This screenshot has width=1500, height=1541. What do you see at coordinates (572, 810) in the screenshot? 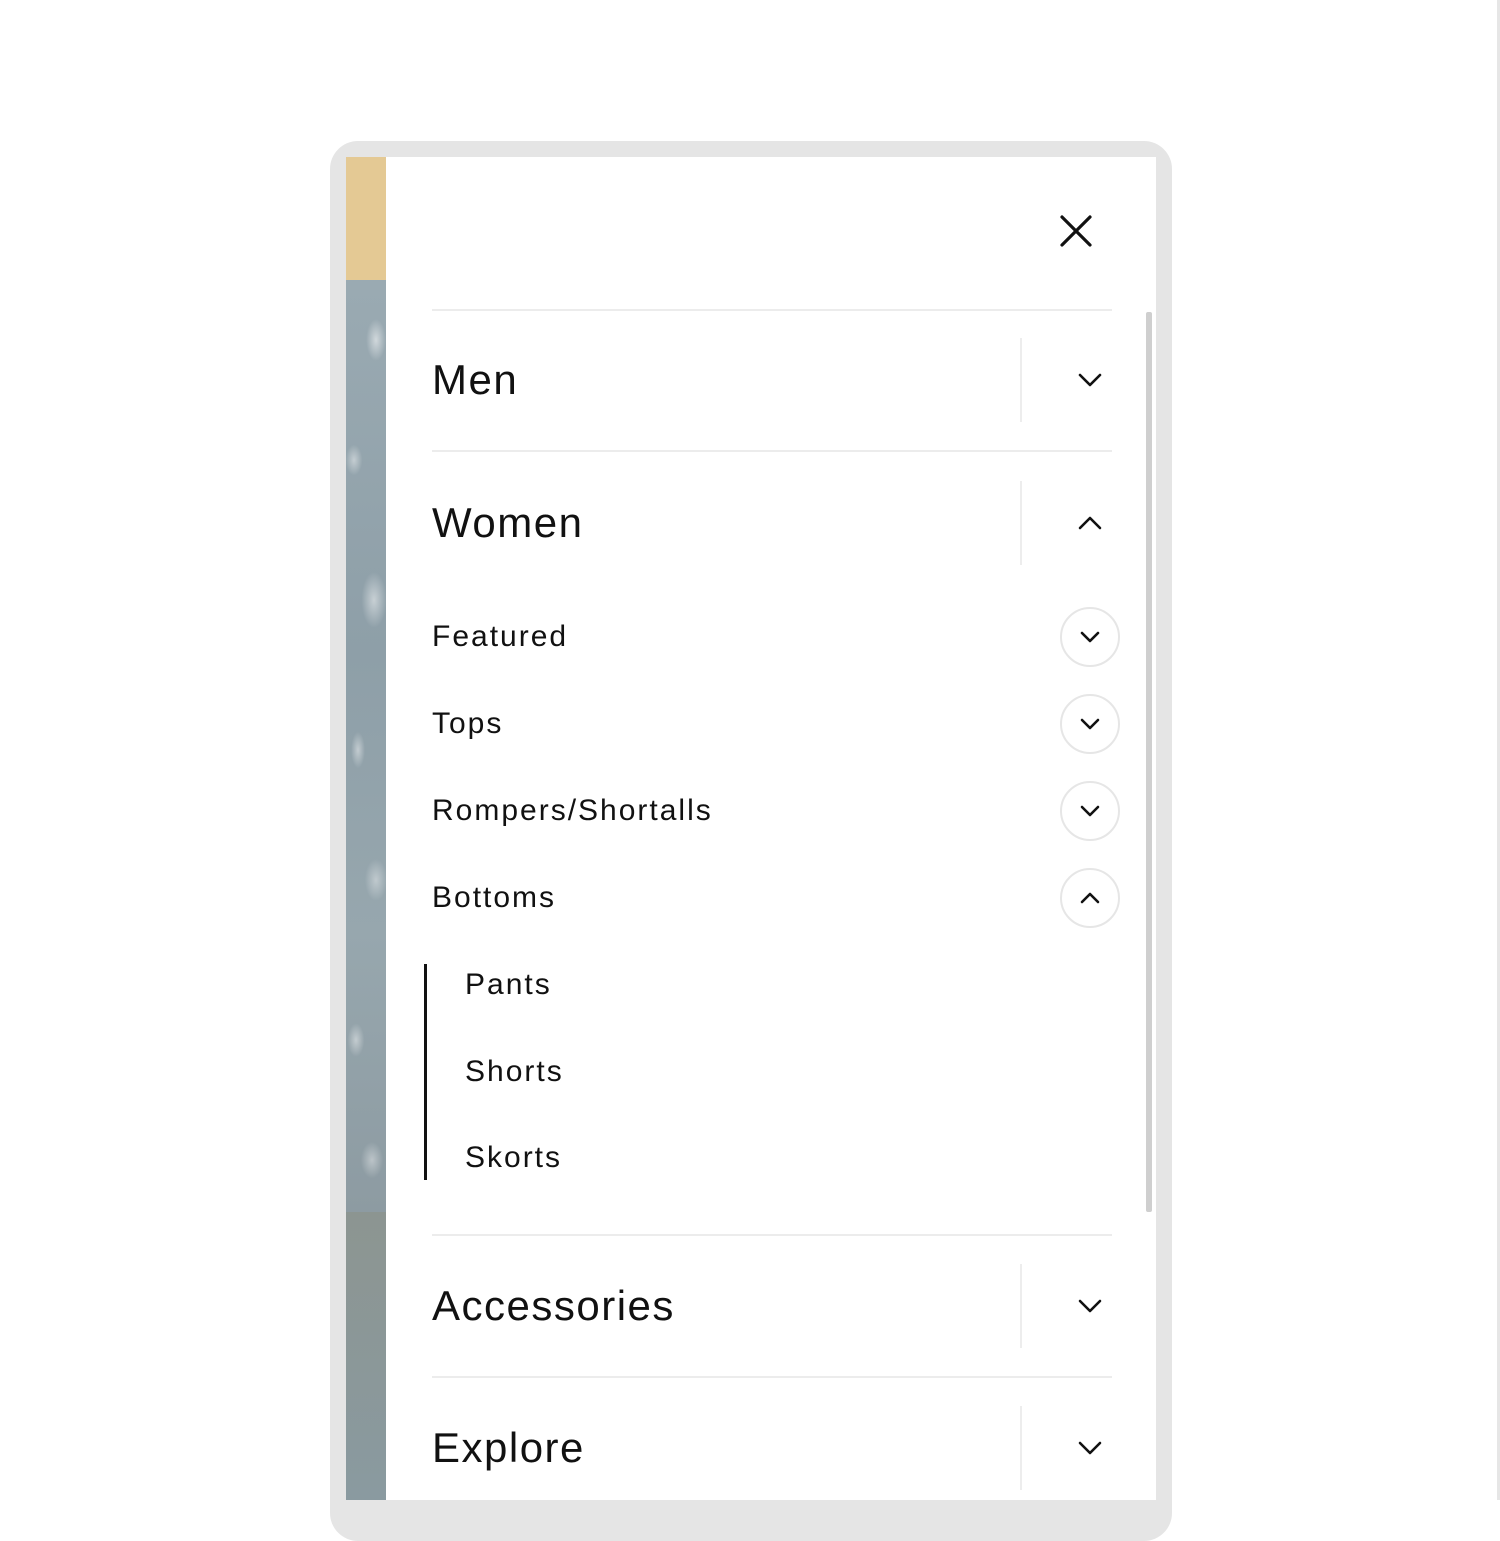
I see `subcategory-label: Rompers/Shortalls` at bounding box center [572, 810].